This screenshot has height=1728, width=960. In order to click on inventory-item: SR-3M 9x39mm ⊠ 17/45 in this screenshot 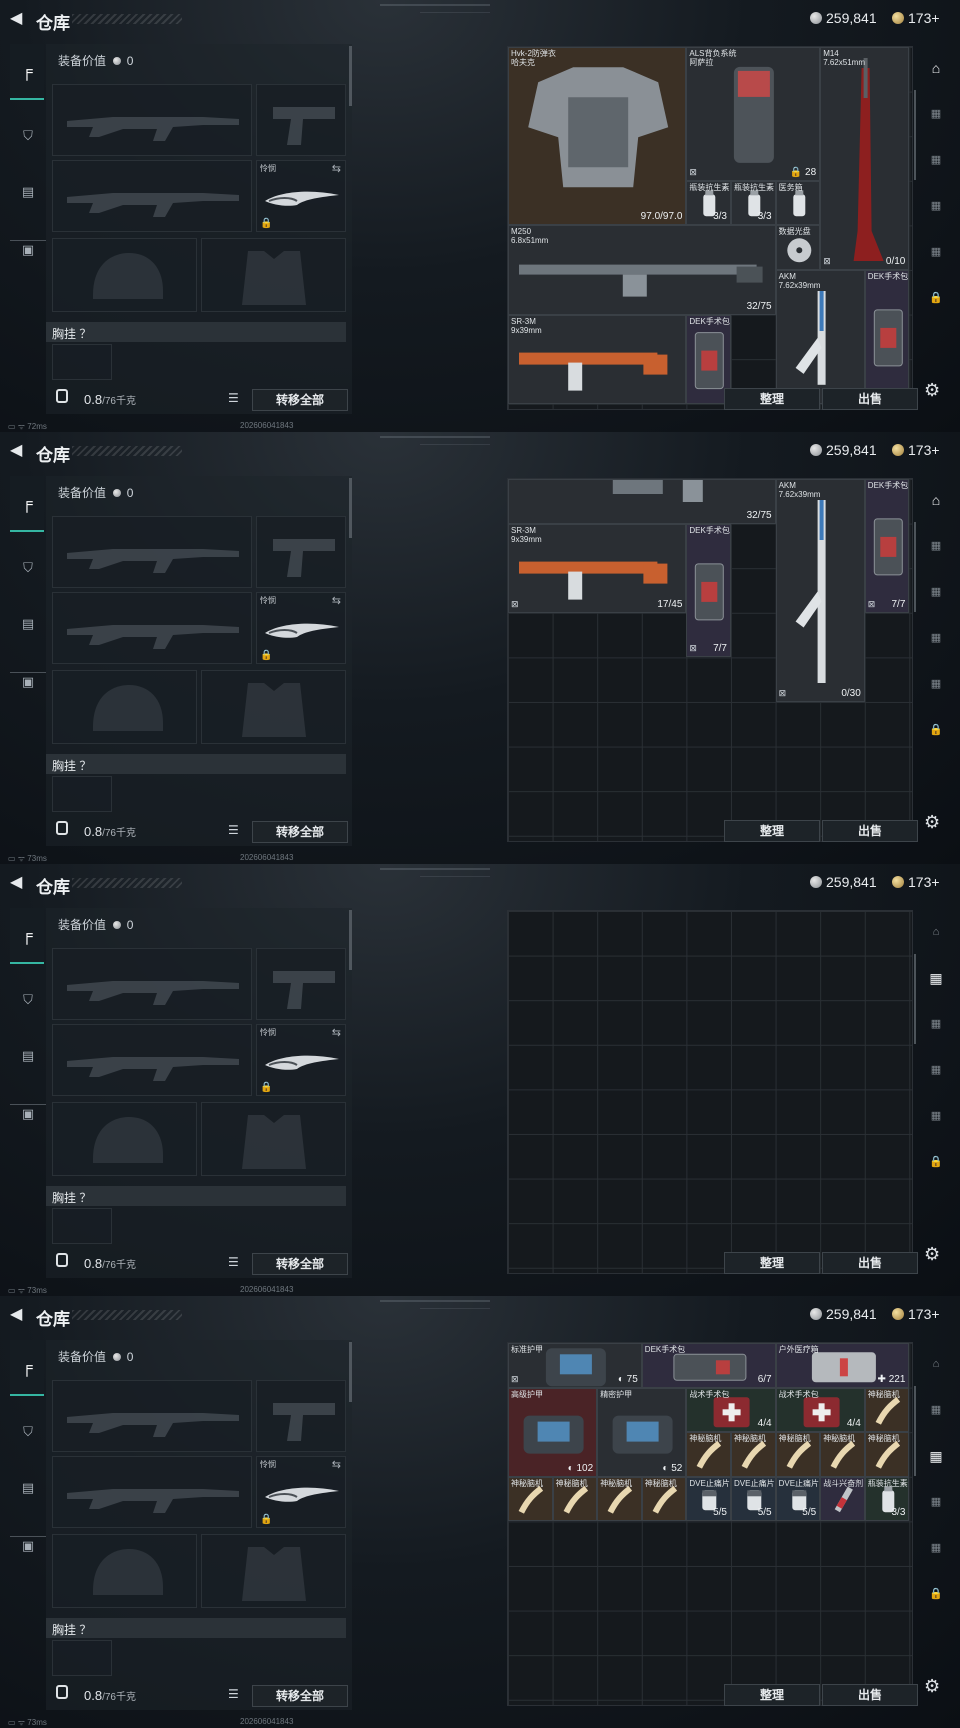, I will do `click(597, 568)`.